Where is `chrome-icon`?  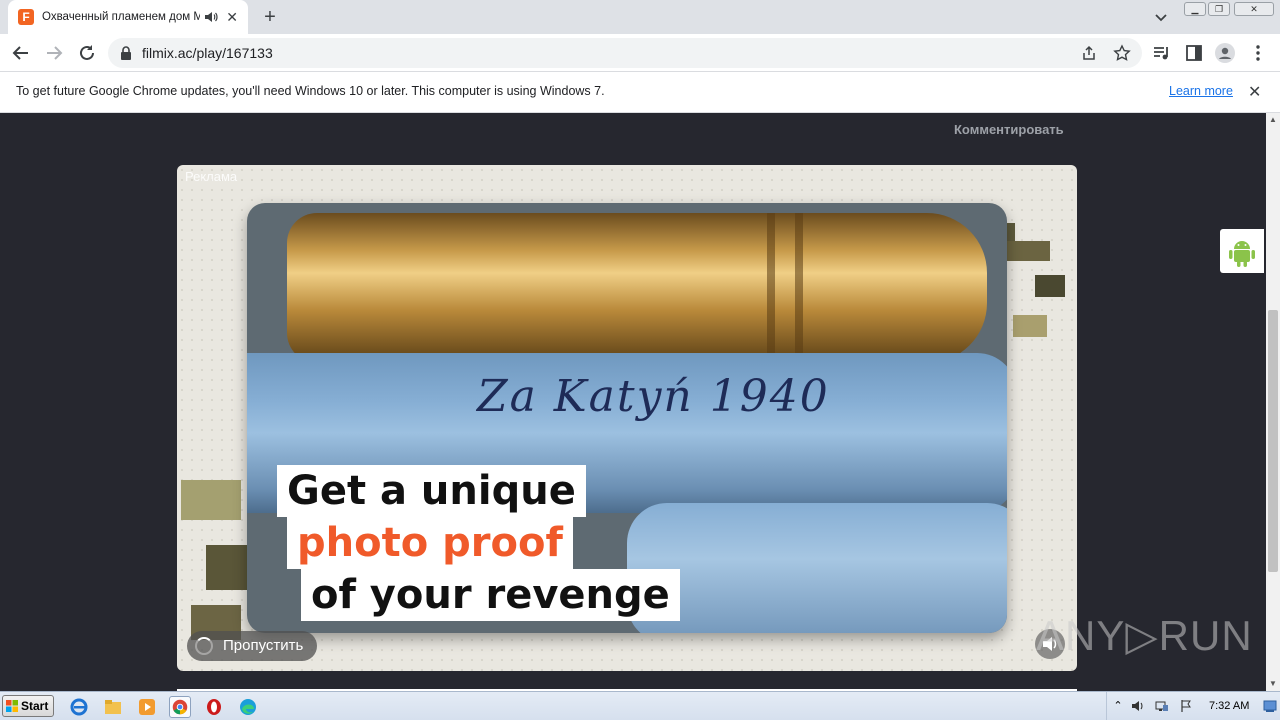 chrome-icon is located at coordinates (180, 707).